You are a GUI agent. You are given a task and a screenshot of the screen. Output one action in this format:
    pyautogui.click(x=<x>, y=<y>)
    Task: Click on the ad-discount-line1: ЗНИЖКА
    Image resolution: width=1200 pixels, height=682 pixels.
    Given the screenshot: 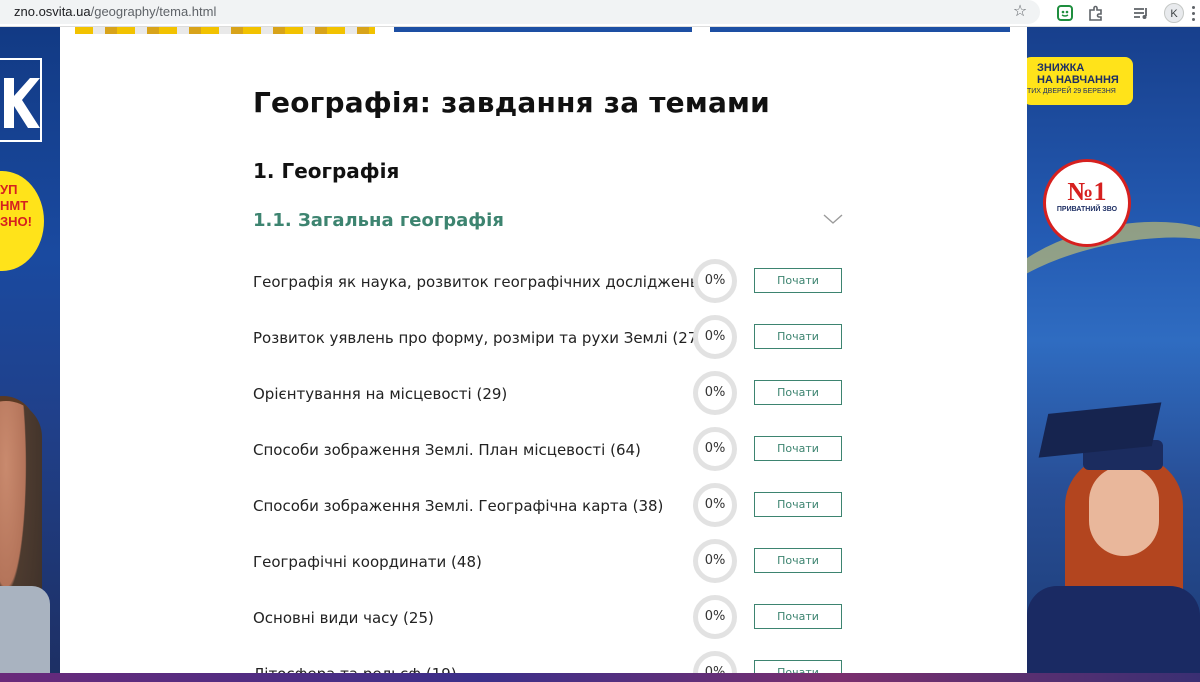 What is the action you would take?
    pyautogui.click(x=1061, y=68)
    